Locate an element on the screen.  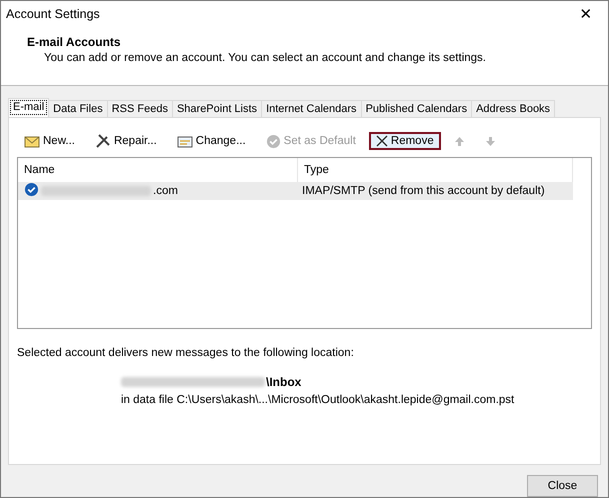
account-type: IMAP/SMTP (send from this account by default) is located at coordinates (423, 191).